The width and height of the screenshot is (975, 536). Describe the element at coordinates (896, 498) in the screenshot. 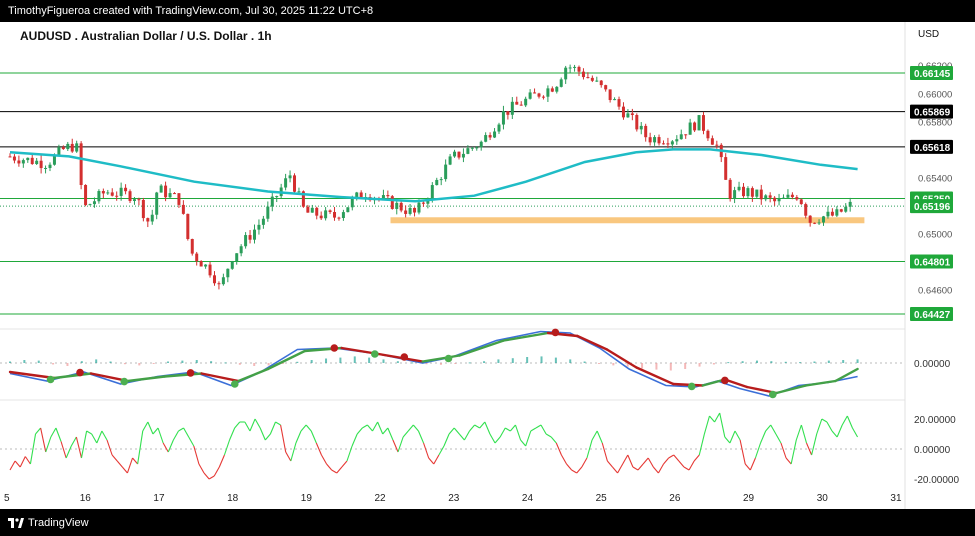

I see `time-tick-label: 31` at that location.